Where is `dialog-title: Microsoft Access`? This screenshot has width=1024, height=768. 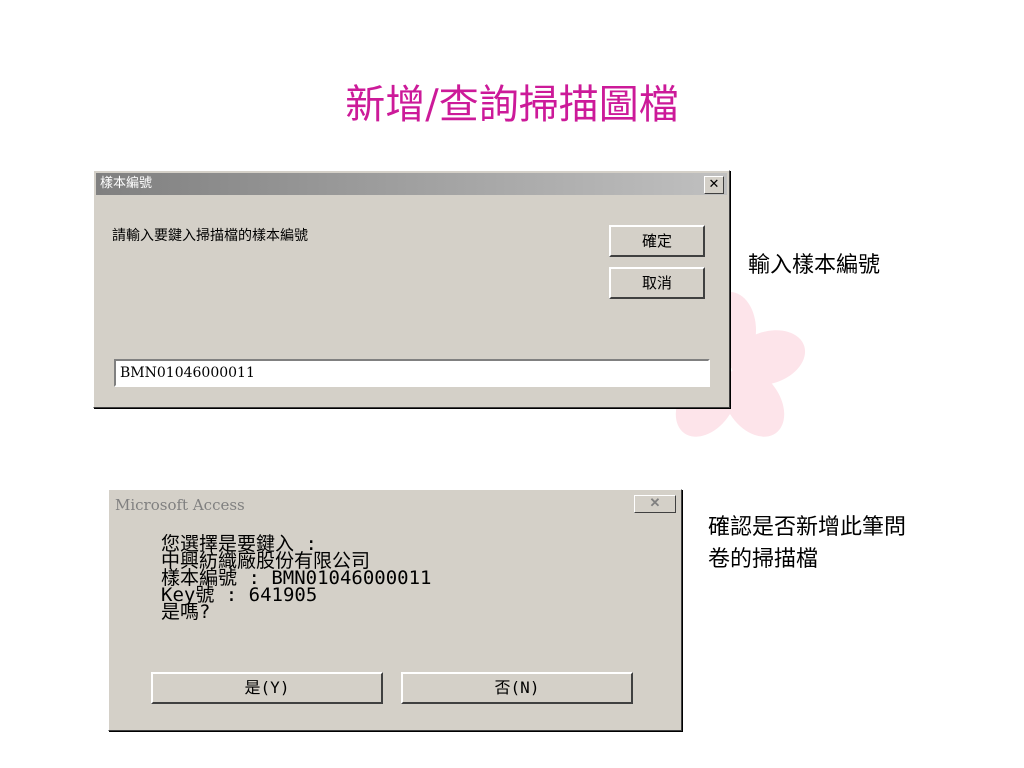 dialog-title: Microsoft Access is located at coordinates (180, 505).